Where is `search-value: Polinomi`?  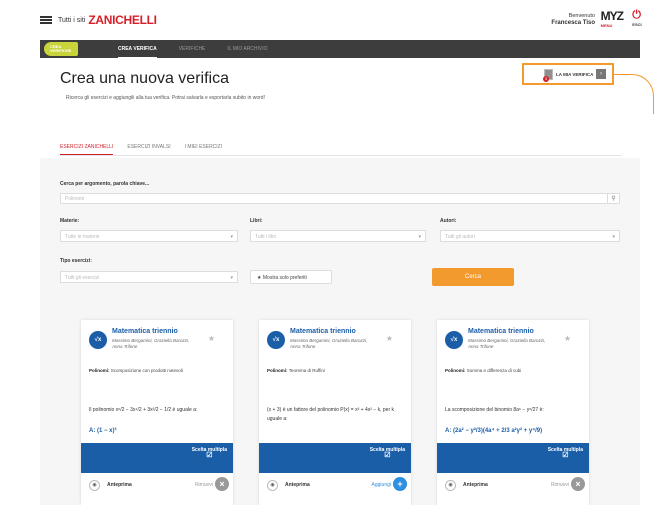 search-value: Polinomi is located at coordinates (75, 199).